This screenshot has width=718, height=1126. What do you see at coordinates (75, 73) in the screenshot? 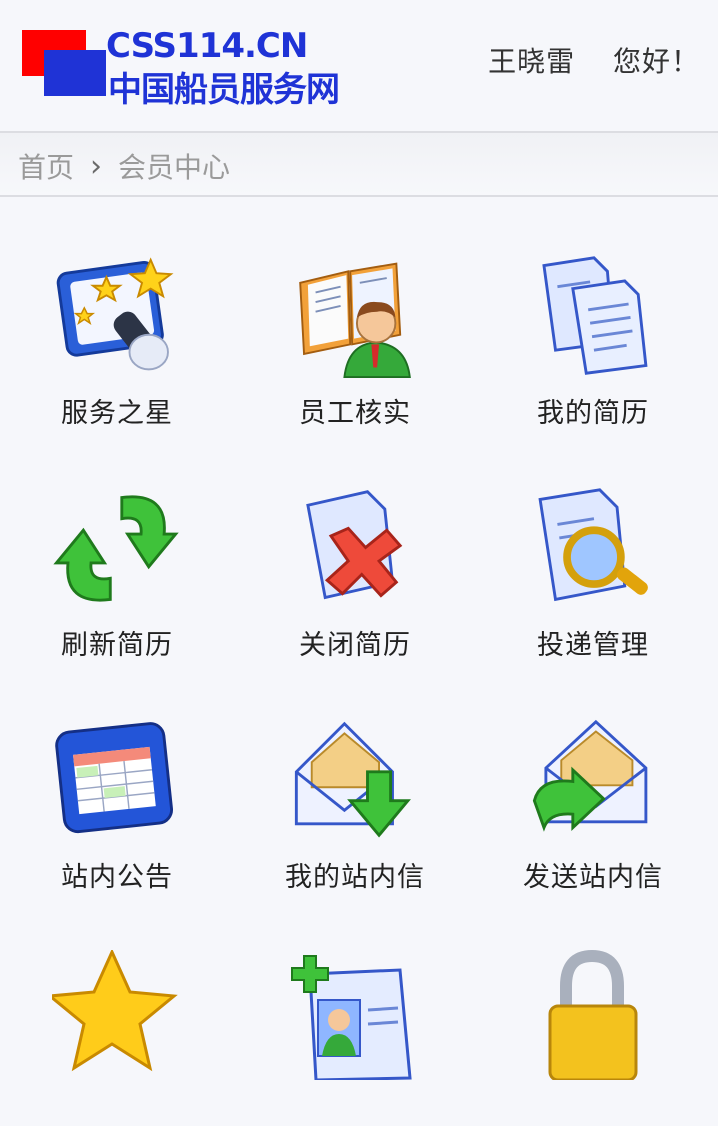
I see `logo-blue-block` at bounding box center [75, 73].